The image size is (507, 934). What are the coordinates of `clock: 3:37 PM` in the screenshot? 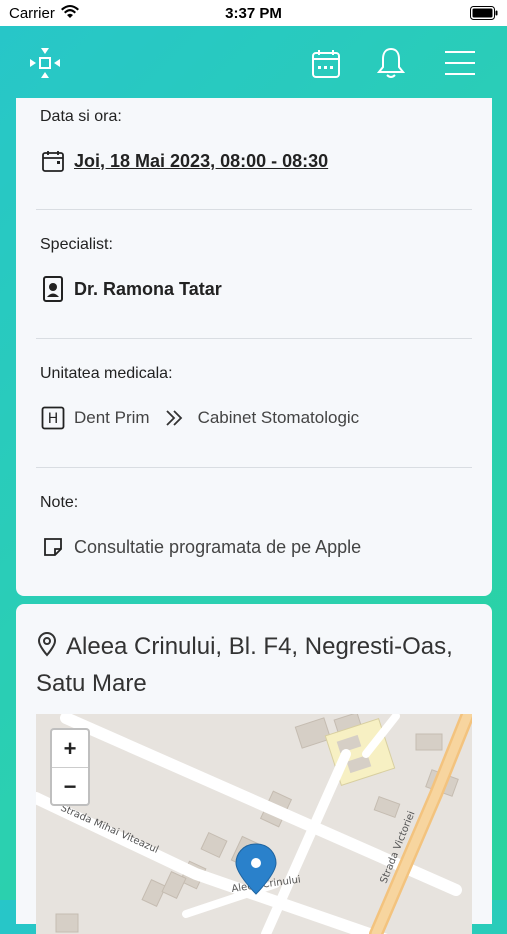 It's located at (253, 13).